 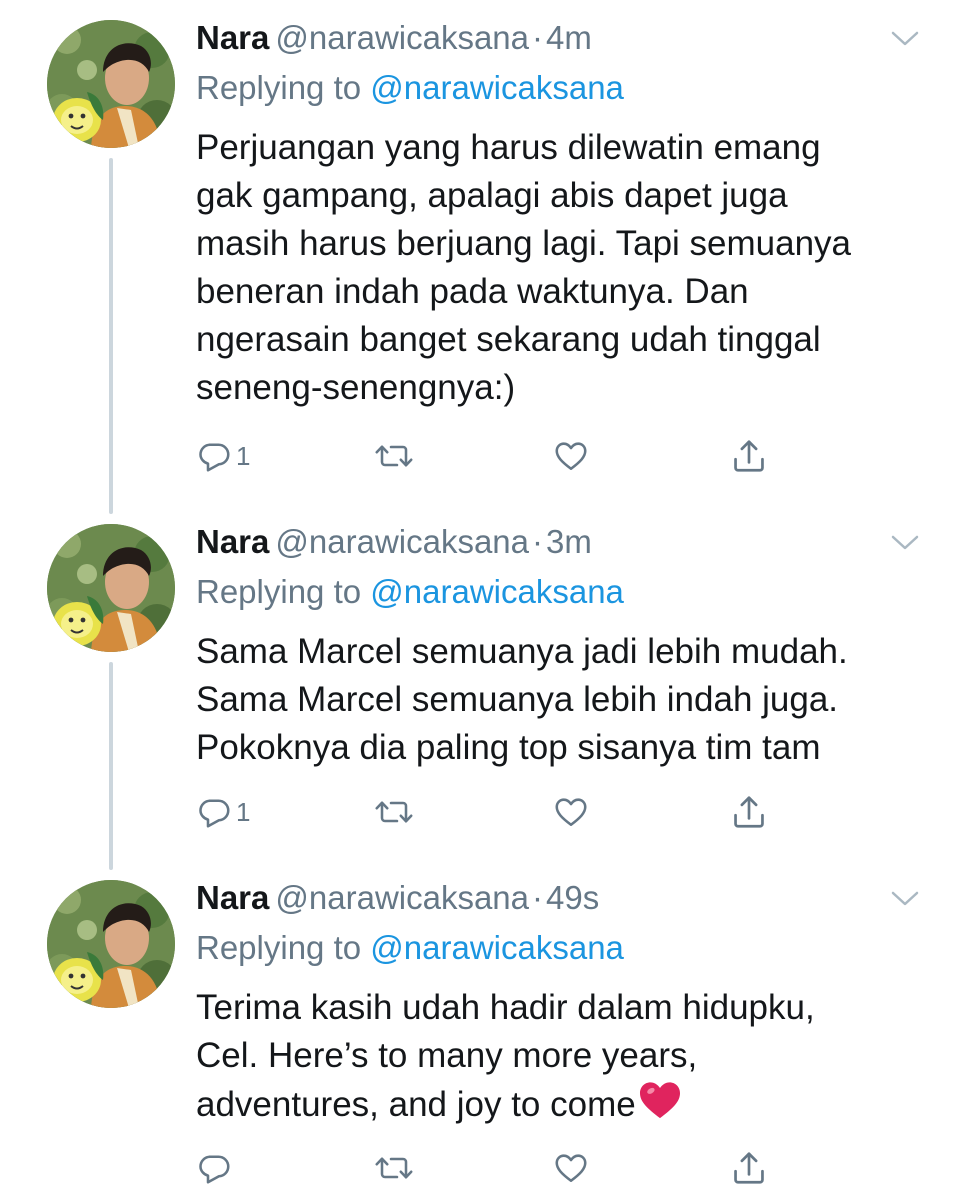 I want to click on tweet-text-line-with-emoji: adventures, and joy to come, so click(x=566, y=1104).